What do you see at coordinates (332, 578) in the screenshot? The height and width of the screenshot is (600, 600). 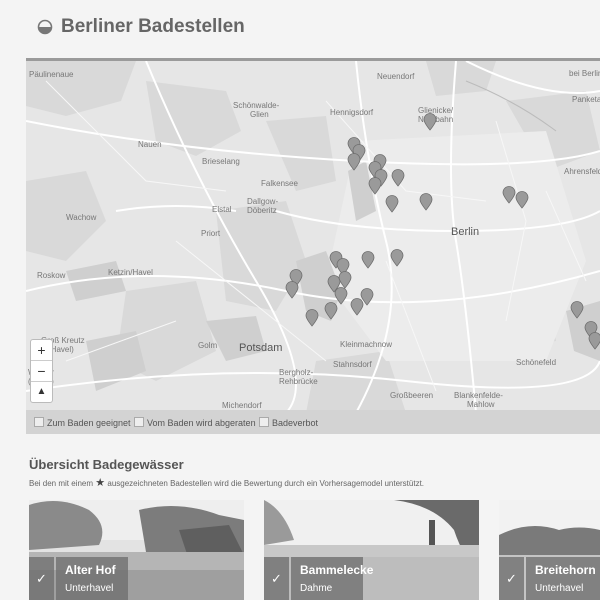 I see `card-label: Bammelecke Dahme` at bounding box center [332, 578].